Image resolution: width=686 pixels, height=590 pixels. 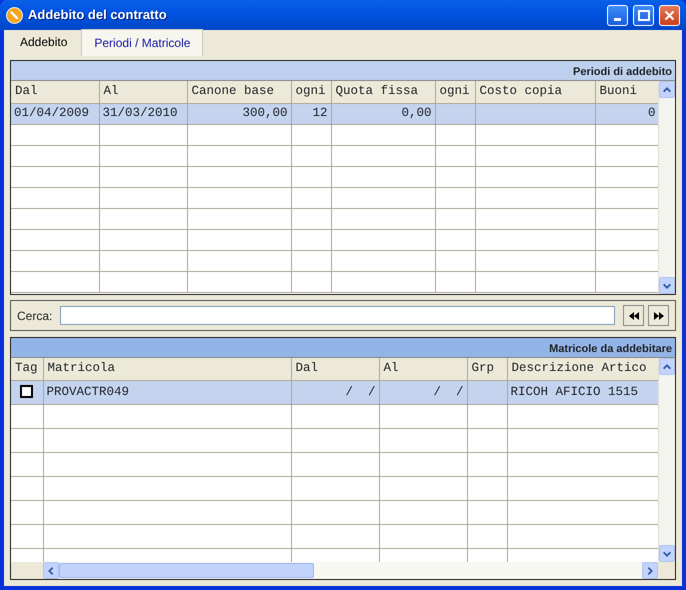 What do you see at coordinates (626, 113) in the screenshot?
I see `table-cell: 0` at bounding box center [626, 113].